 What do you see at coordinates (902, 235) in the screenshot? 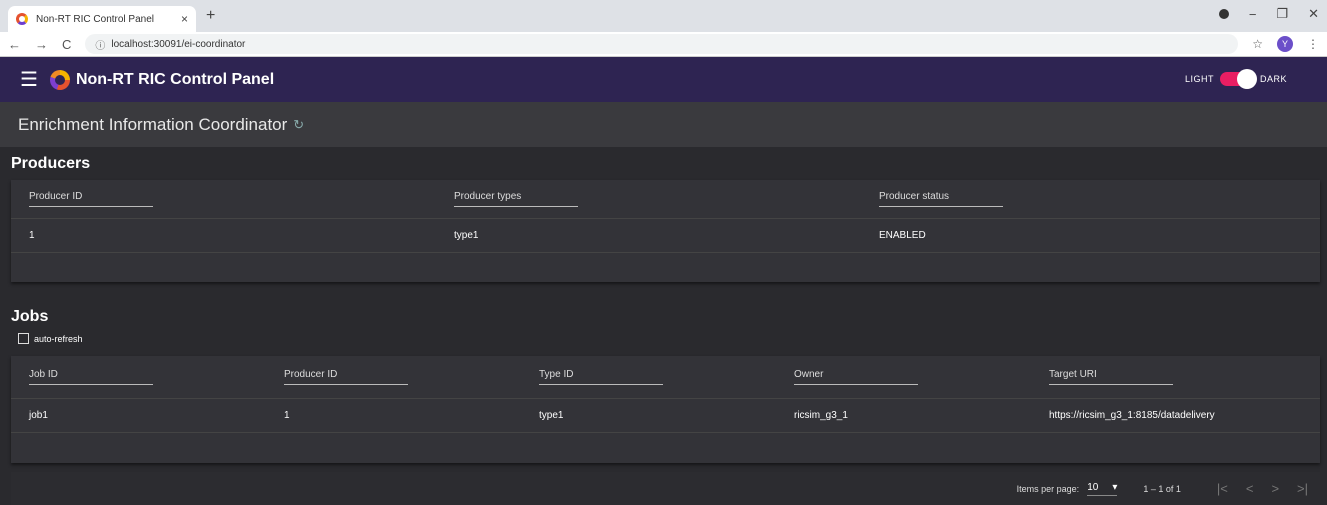
I see `producer-status-cell: ENABLED` at bounding box center [902, 235].